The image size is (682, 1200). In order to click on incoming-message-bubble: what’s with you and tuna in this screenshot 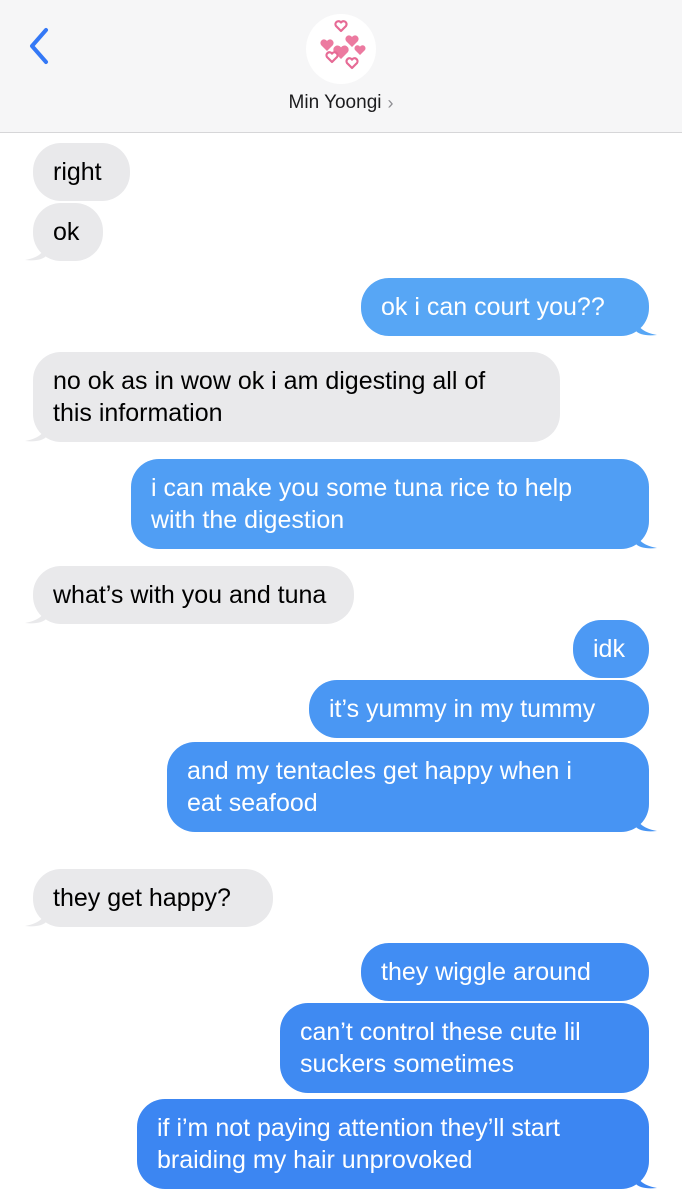, I will do `click(189, 595)`.